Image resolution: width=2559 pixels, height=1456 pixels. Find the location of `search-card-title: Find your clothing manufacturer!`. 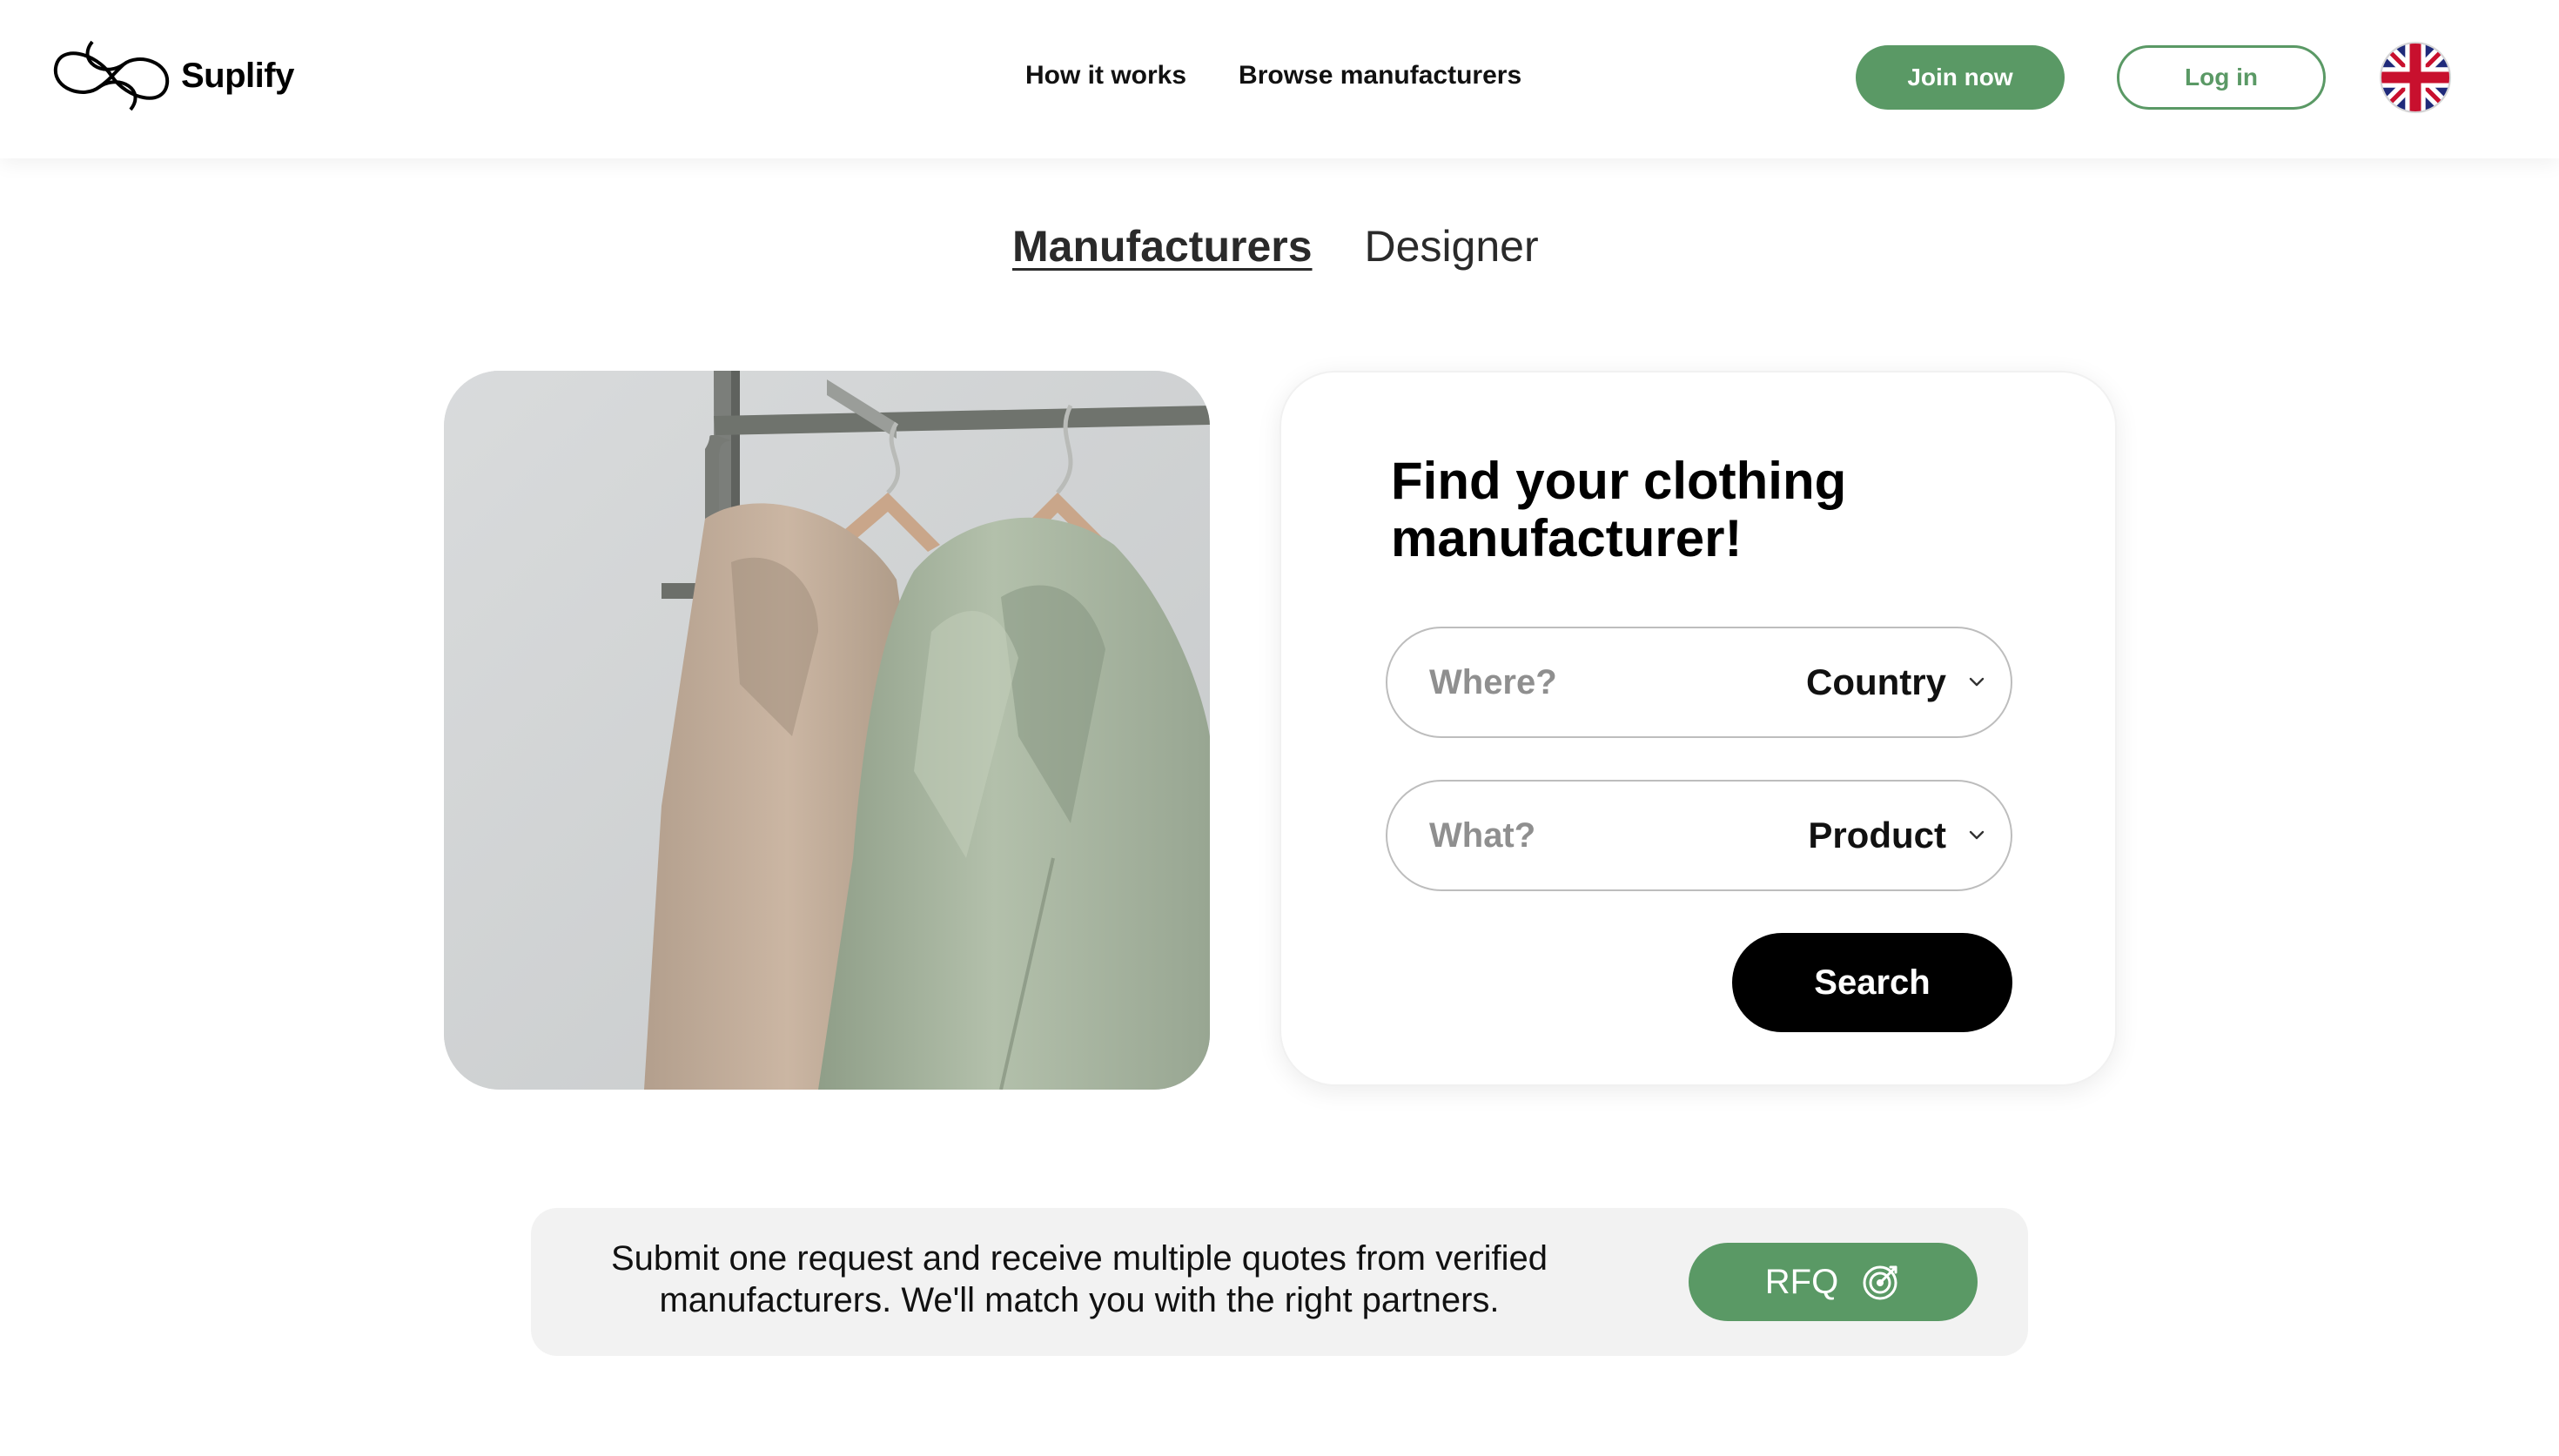

search-card-title: Find your clothing manufacturer! is located at coordinates (1619, 509).